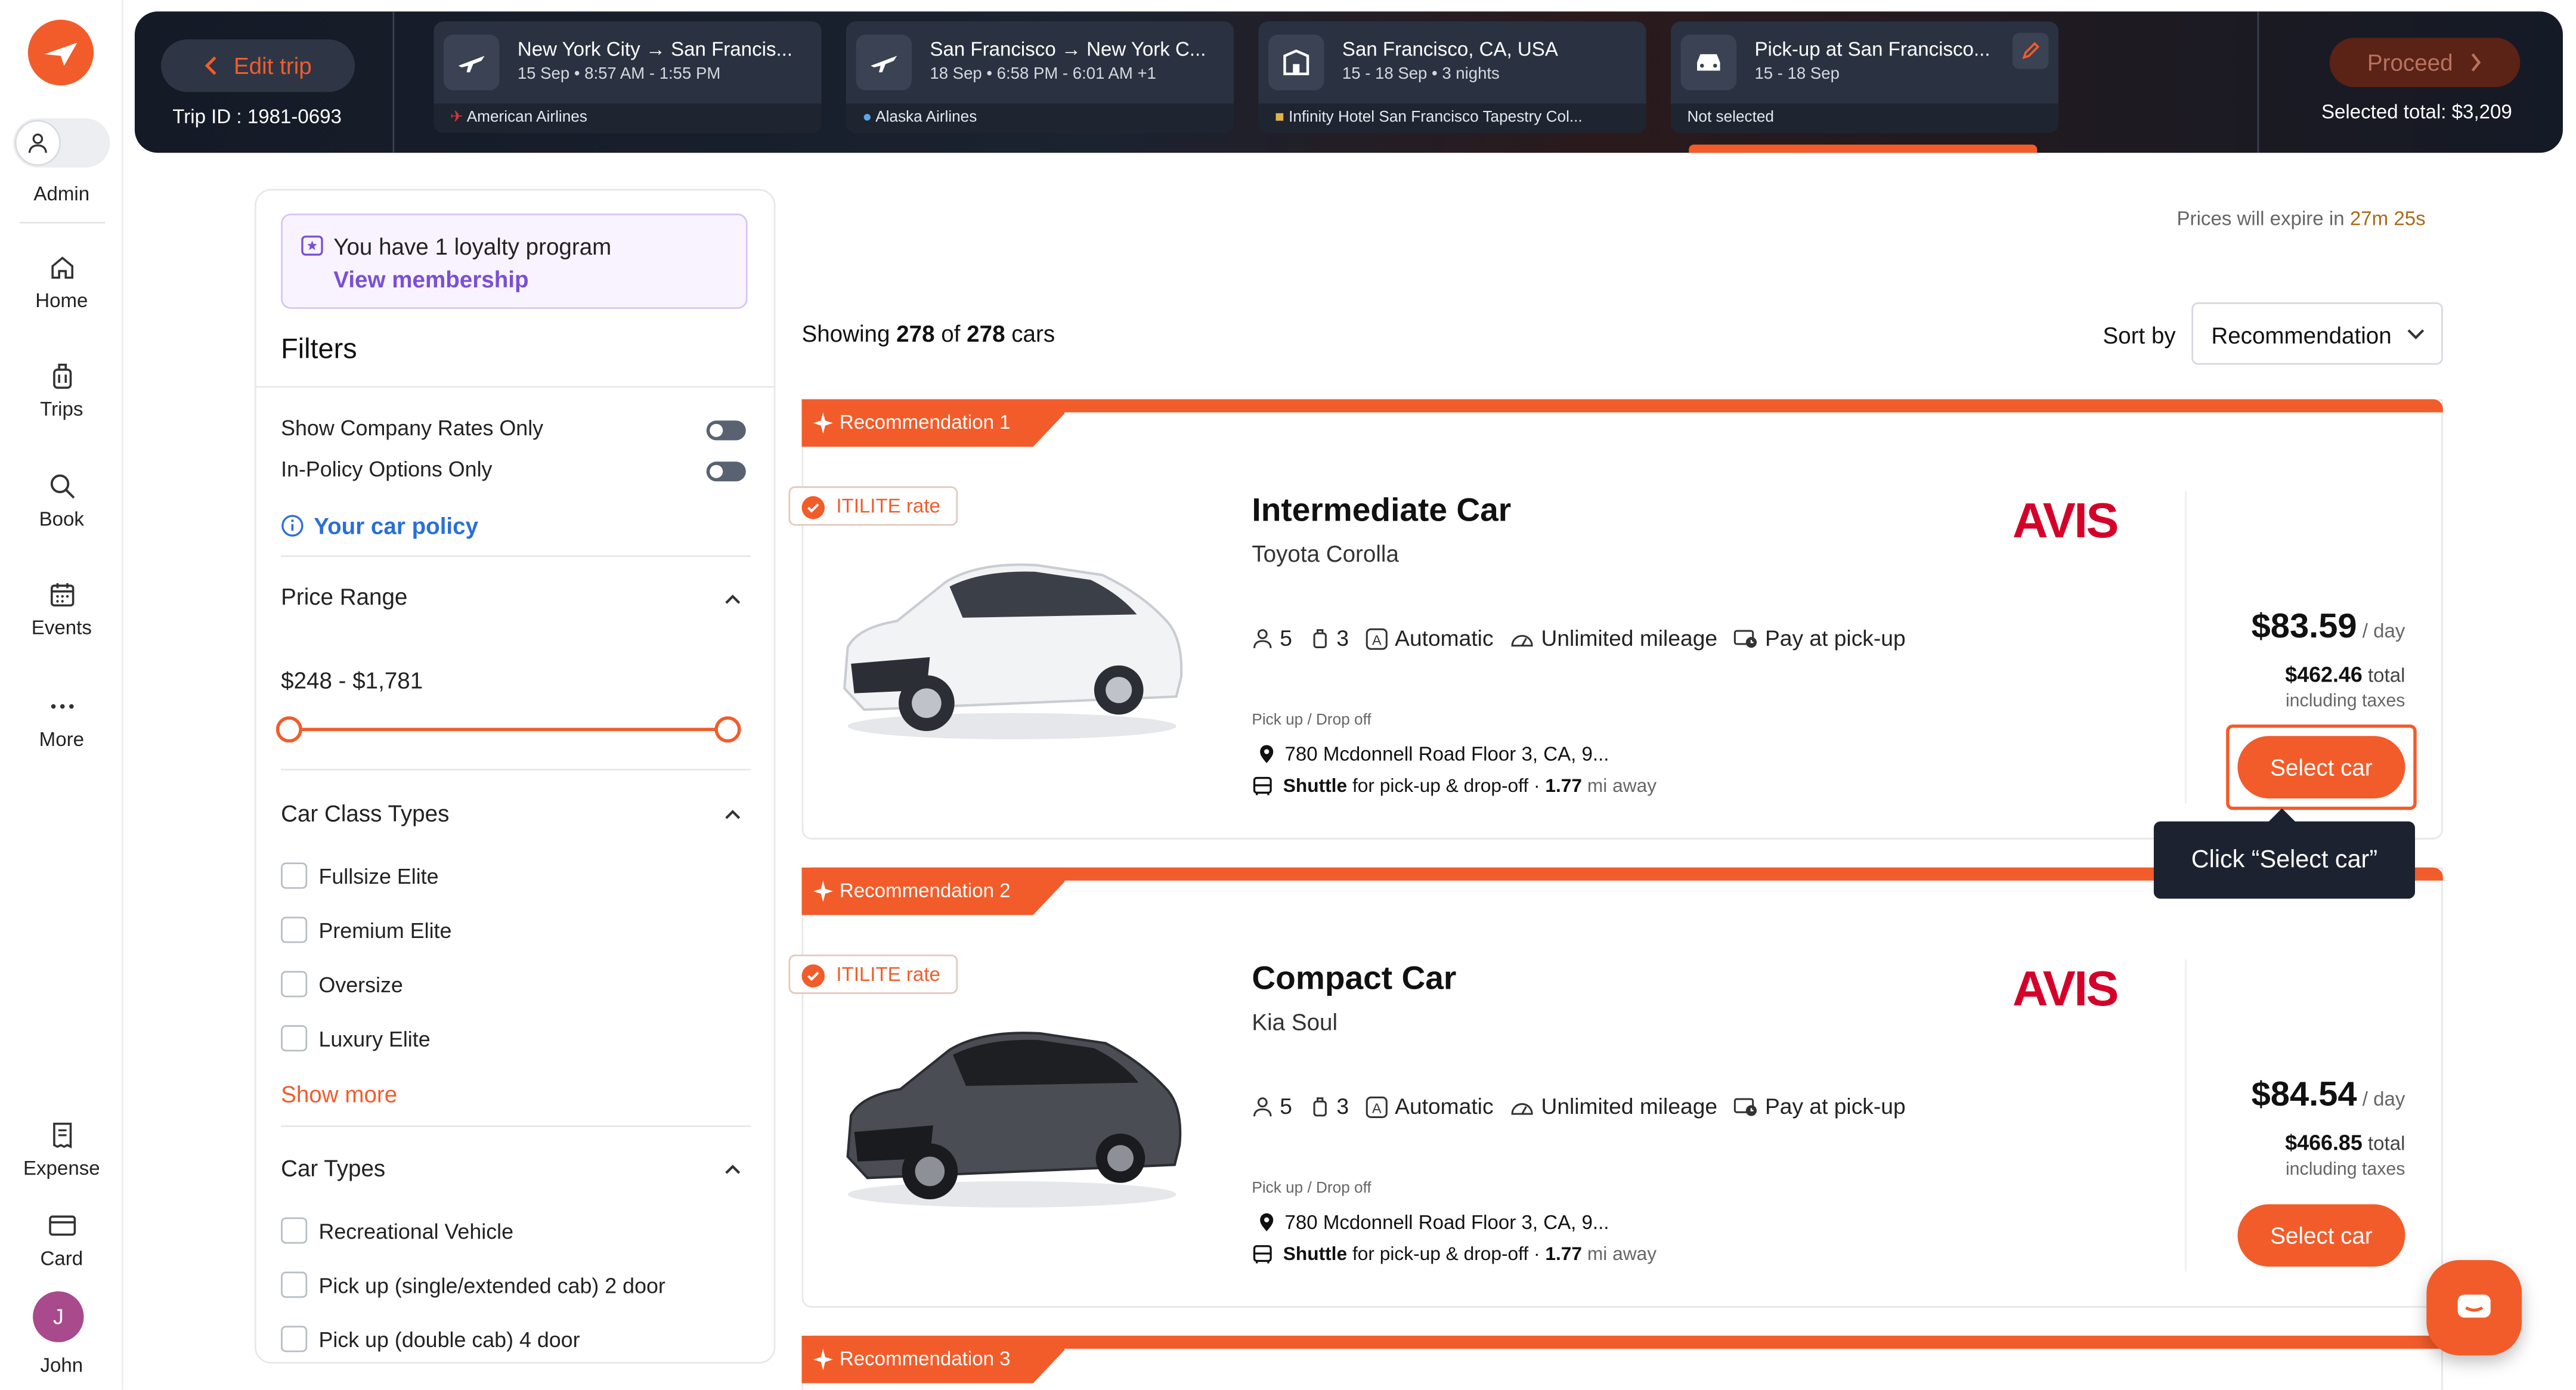 Image resolution: width=2576 pixels, height=1390 pixels. Describe the element at coordinates (295, 985) in the screenshot. I see `checkbox-oversize` at that location.